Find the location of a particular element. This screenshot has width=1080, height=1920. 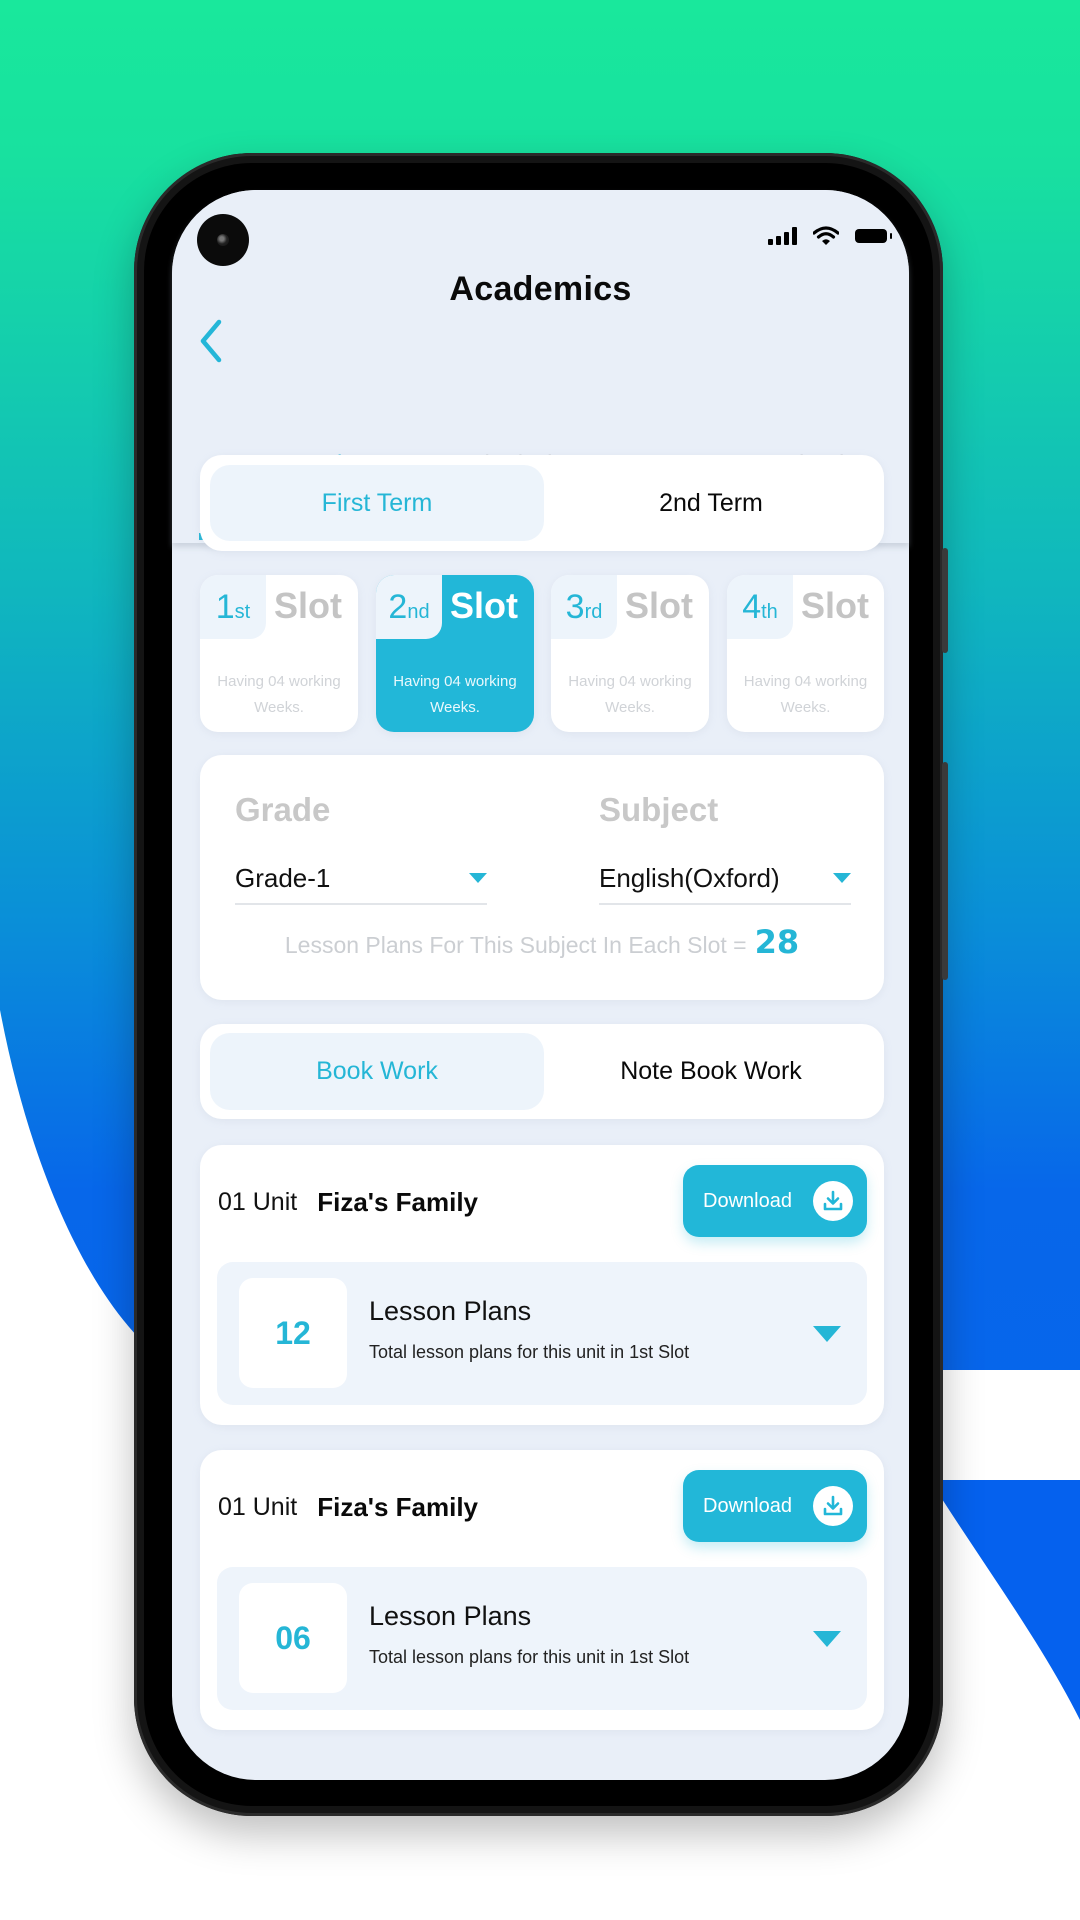

slot-number: 1 is located at coordinates (225, 606).